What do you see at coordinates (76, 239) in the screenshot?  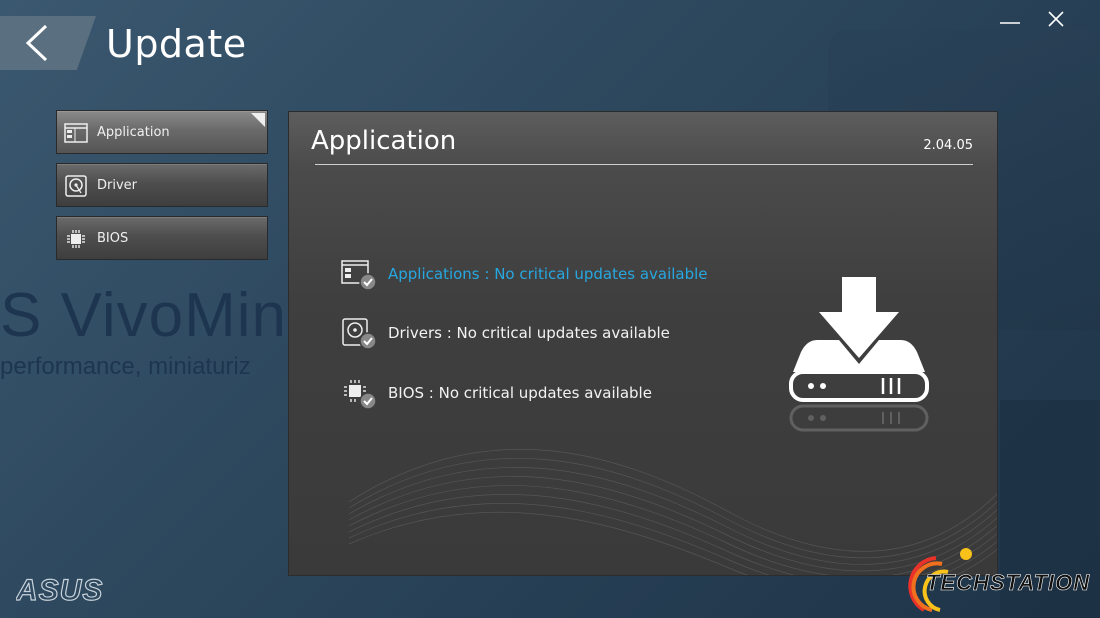 I see `chip-icon` at bounding box center [76, 239].